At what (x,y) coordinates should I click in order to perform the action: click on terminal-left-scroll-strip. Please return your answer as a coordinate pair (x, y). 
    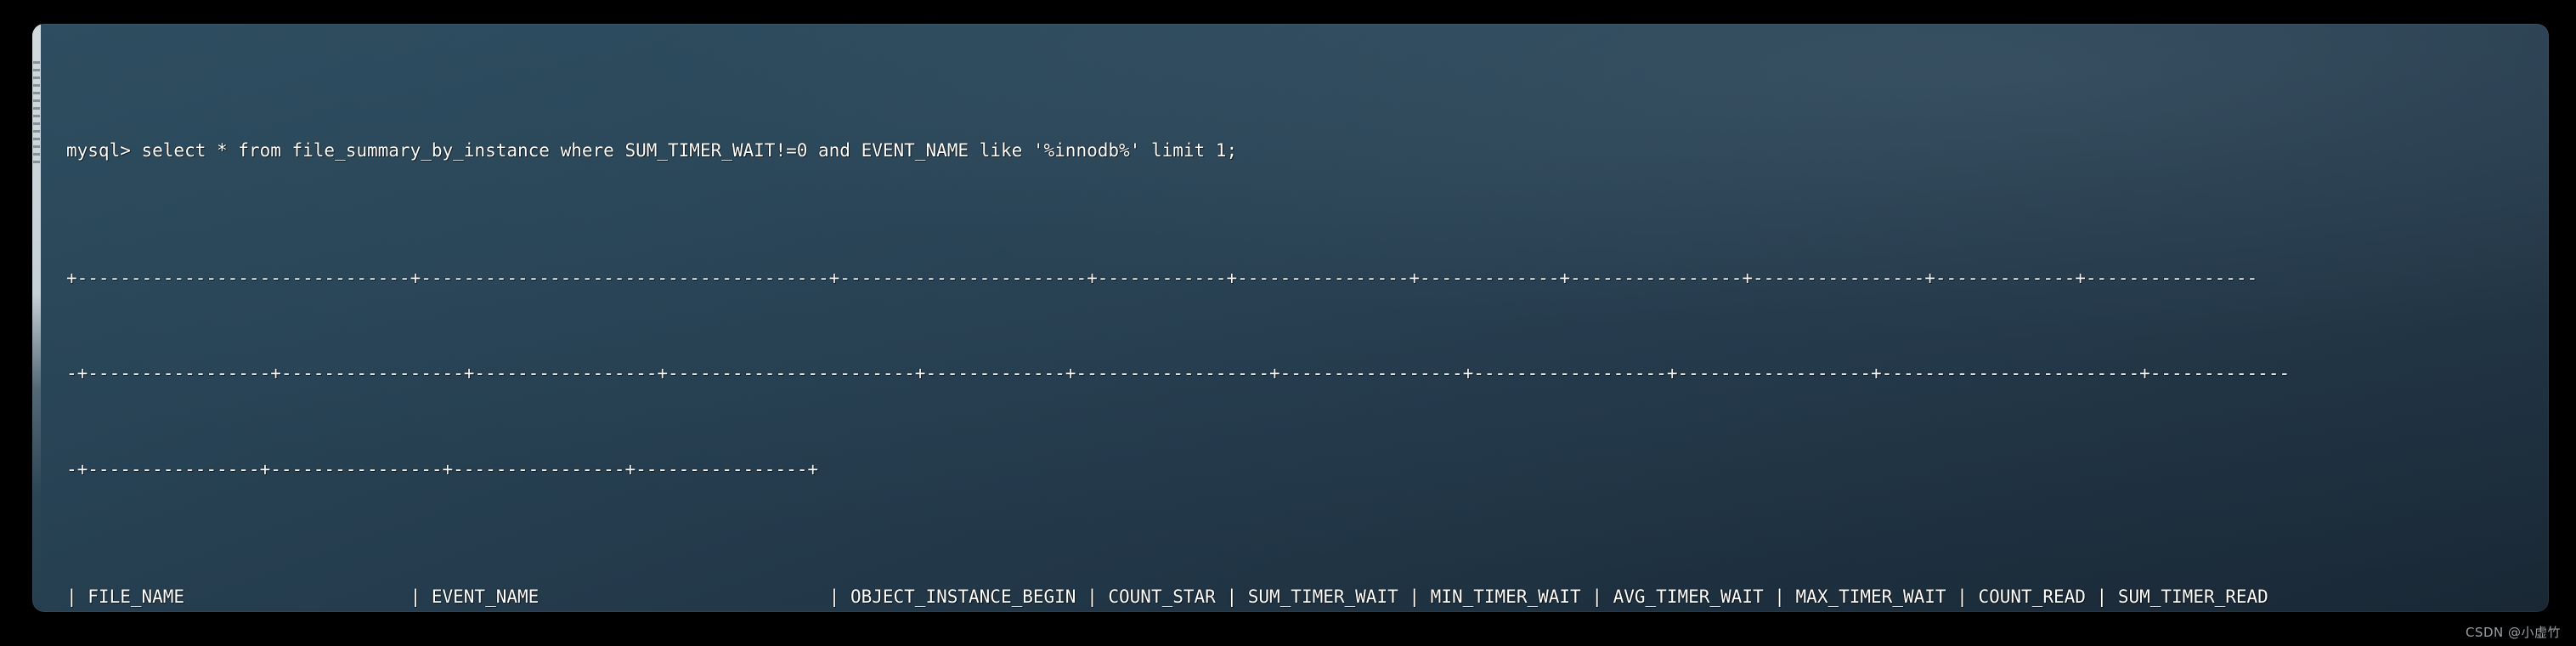
    Looking at the image, I should click on (36, 318).